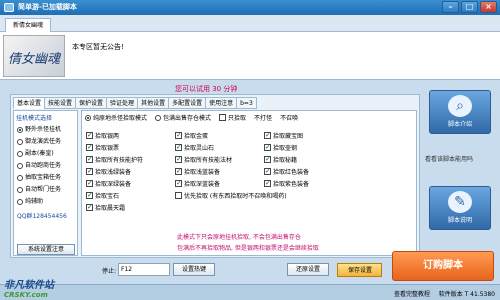  Describe the element at coordinates (283, 135) in the screenshot. I see `pickup-option: 拾取藏宝图` at that location.